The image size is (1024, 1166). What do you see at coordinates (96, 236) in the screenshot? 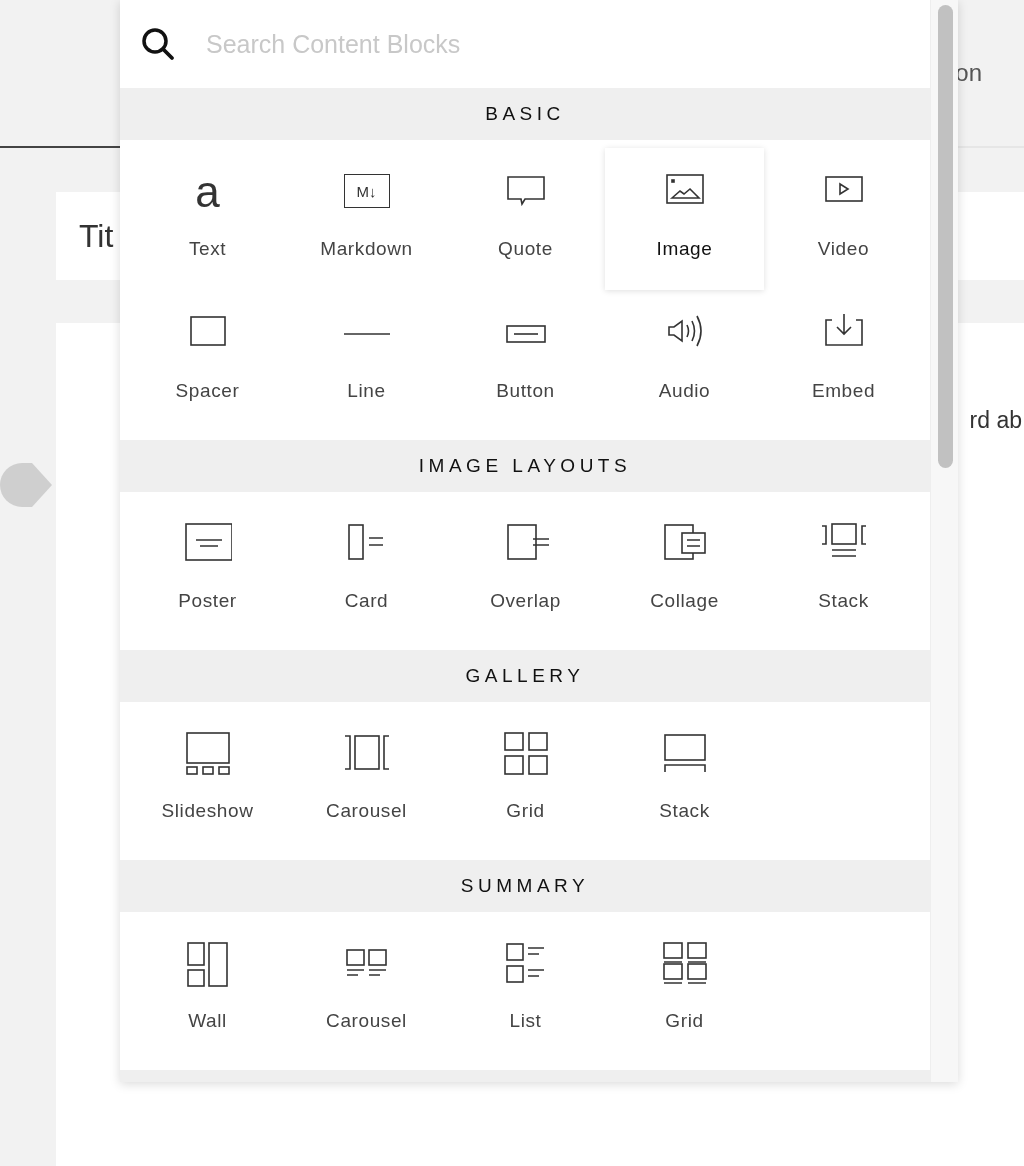
I see `title-text: Tit` at bounding box center [96, 236].